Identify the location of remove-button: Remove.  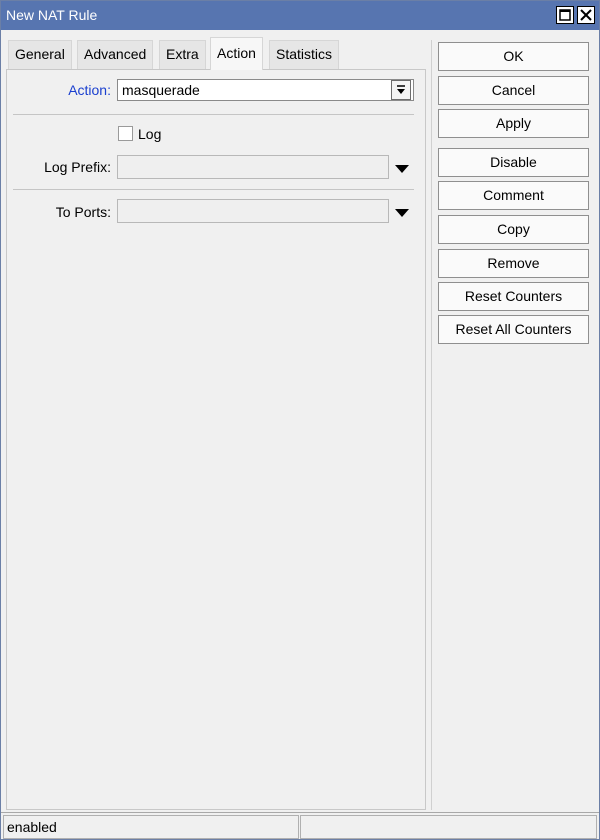
(513, 263).